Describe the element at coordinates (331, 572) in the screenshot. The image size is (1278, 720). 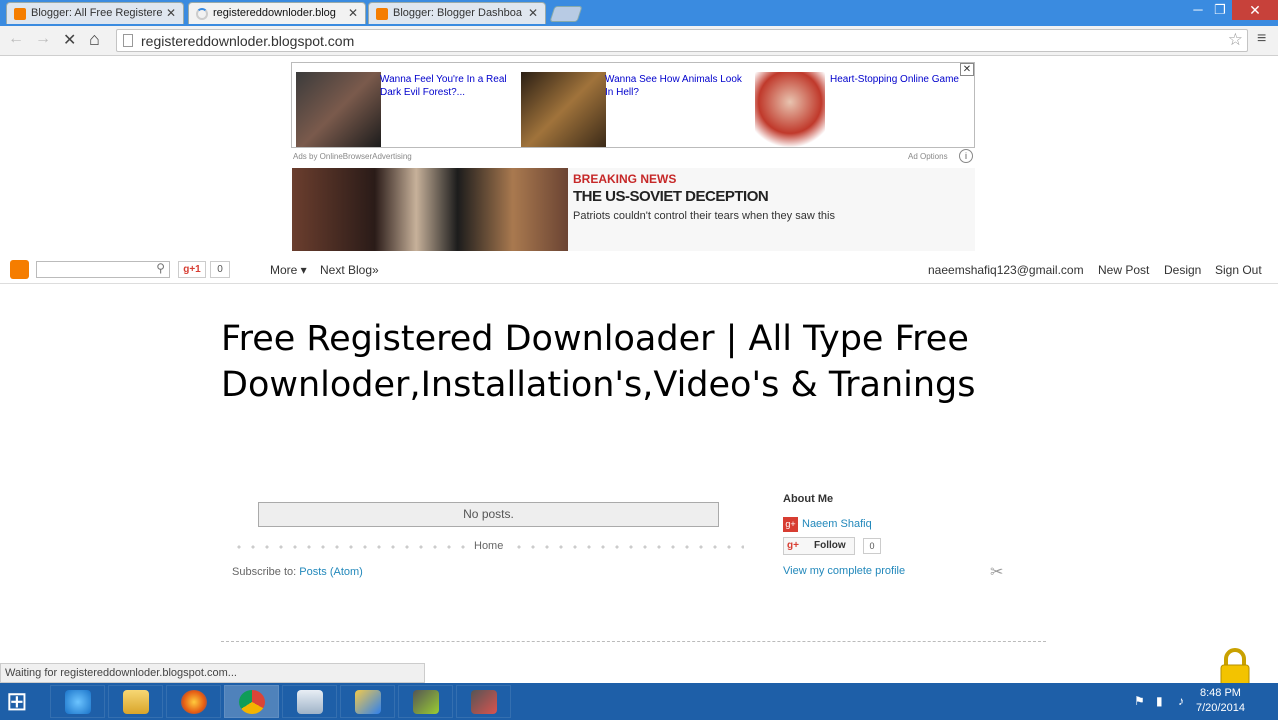
I see `posts-atom-link: Posts (Atom)` at that location.